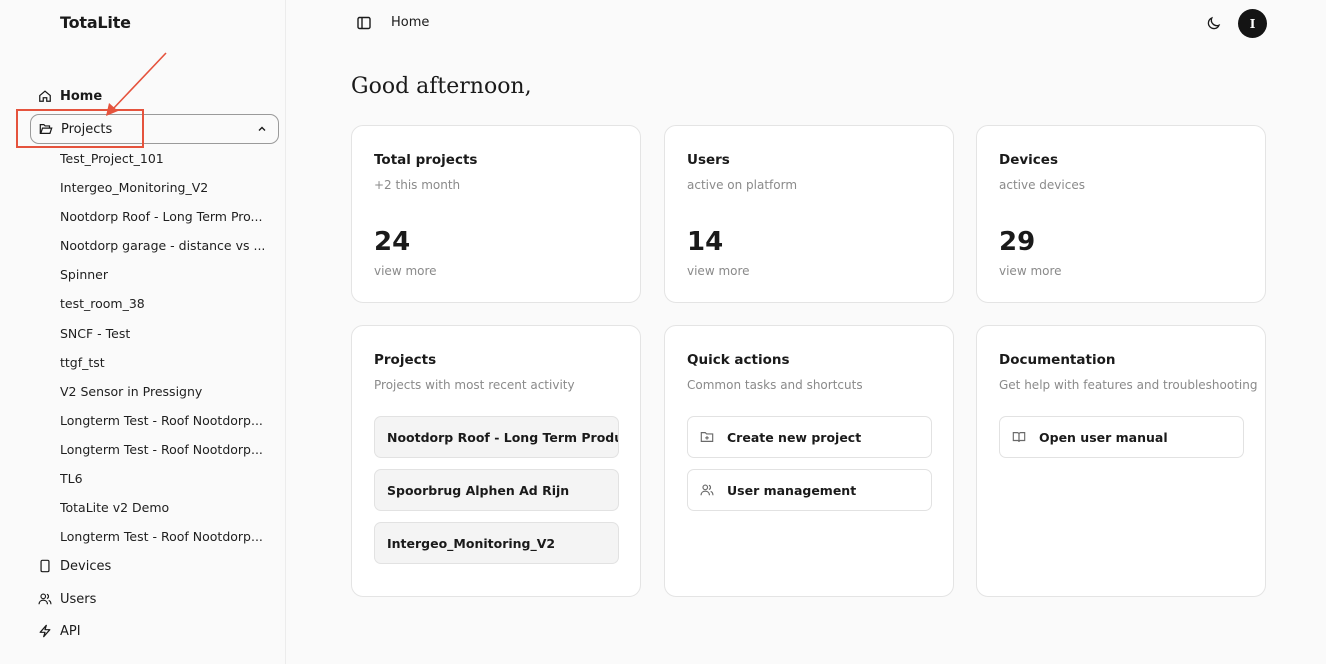  What do you see at coordinates (46, 129) in the screenshot?
I see `folder-open-icon` at bounding box center [46, 129].